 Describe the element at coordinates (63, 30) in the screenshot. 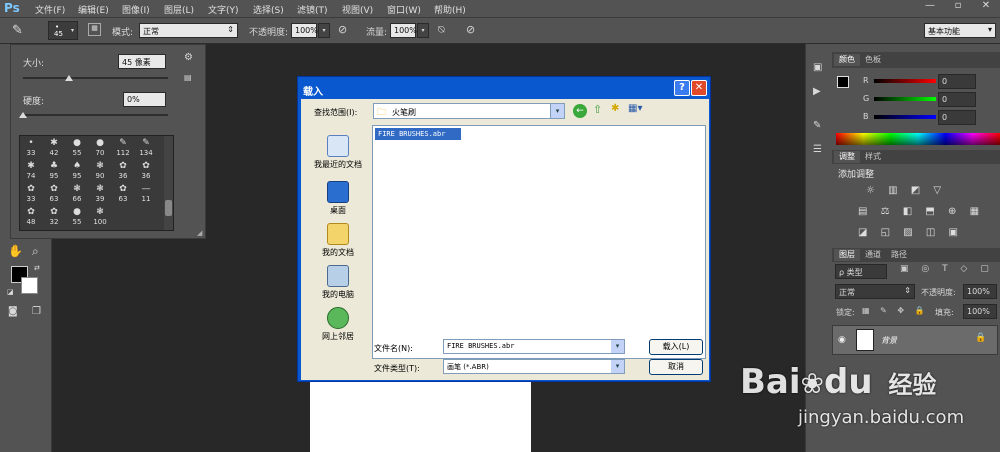

I see `brush-picker-button: • 45 ▾` at that location.